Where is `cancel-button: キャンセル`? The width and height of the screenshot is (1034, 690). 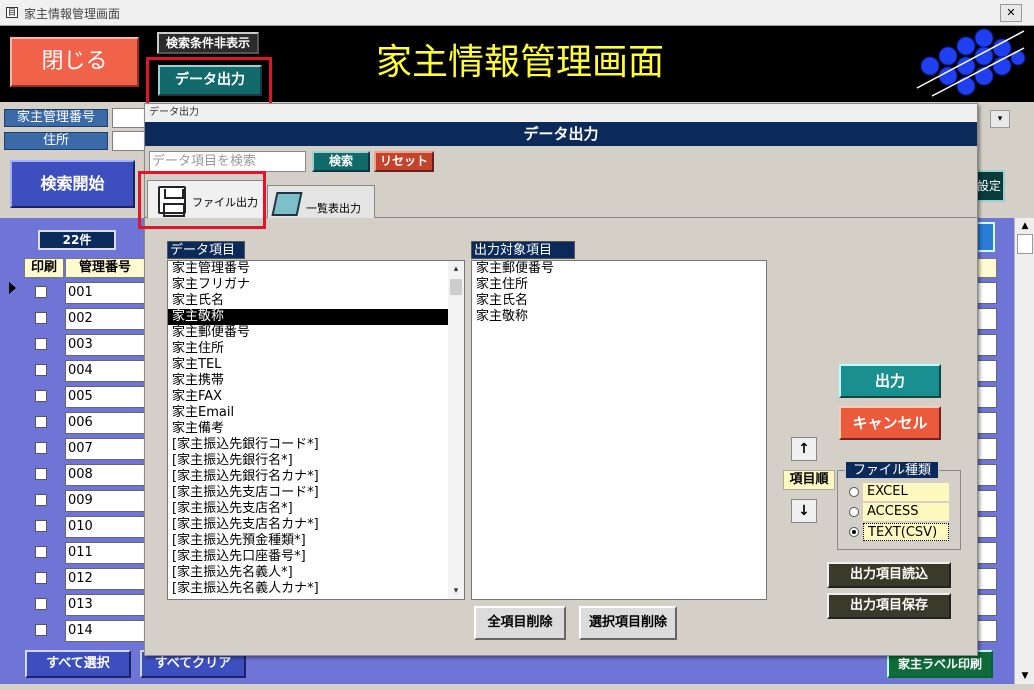
cancel-button: キャンセル is located at coordinates (890, 423).